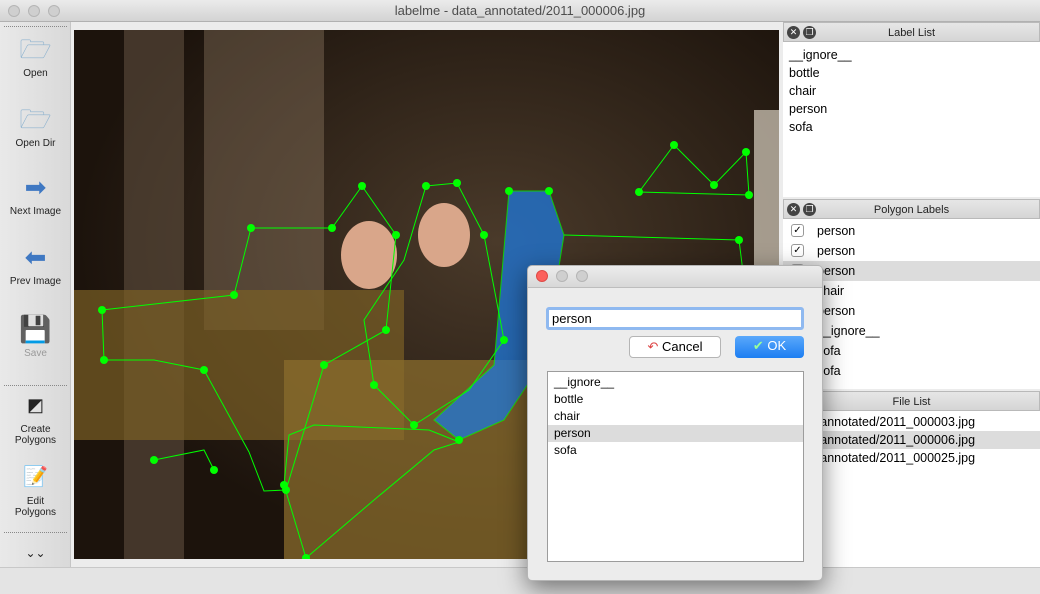  What do you see at coordinates (35, 553) in the screenshot?
I see `more-tools-chevron-icon: ⌄⌄` at bounding box center [35, 553].